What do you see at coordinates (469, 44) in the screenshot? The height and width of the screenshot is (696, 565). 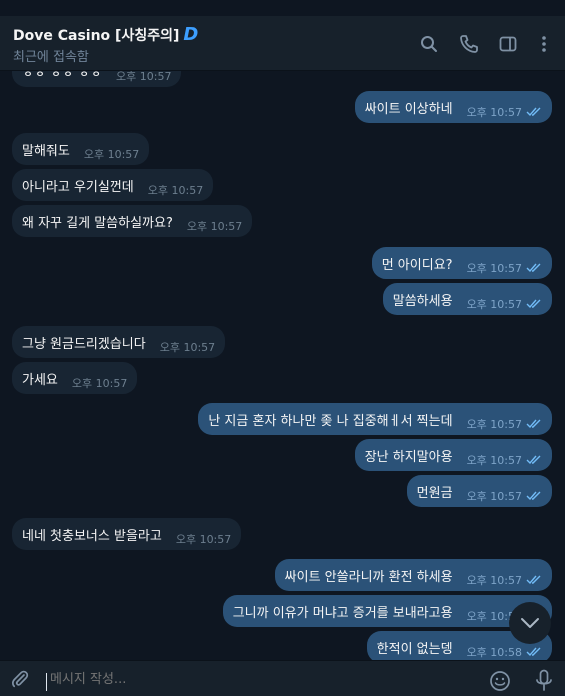 I see `phone-icon` at bounding box center [469, 44].